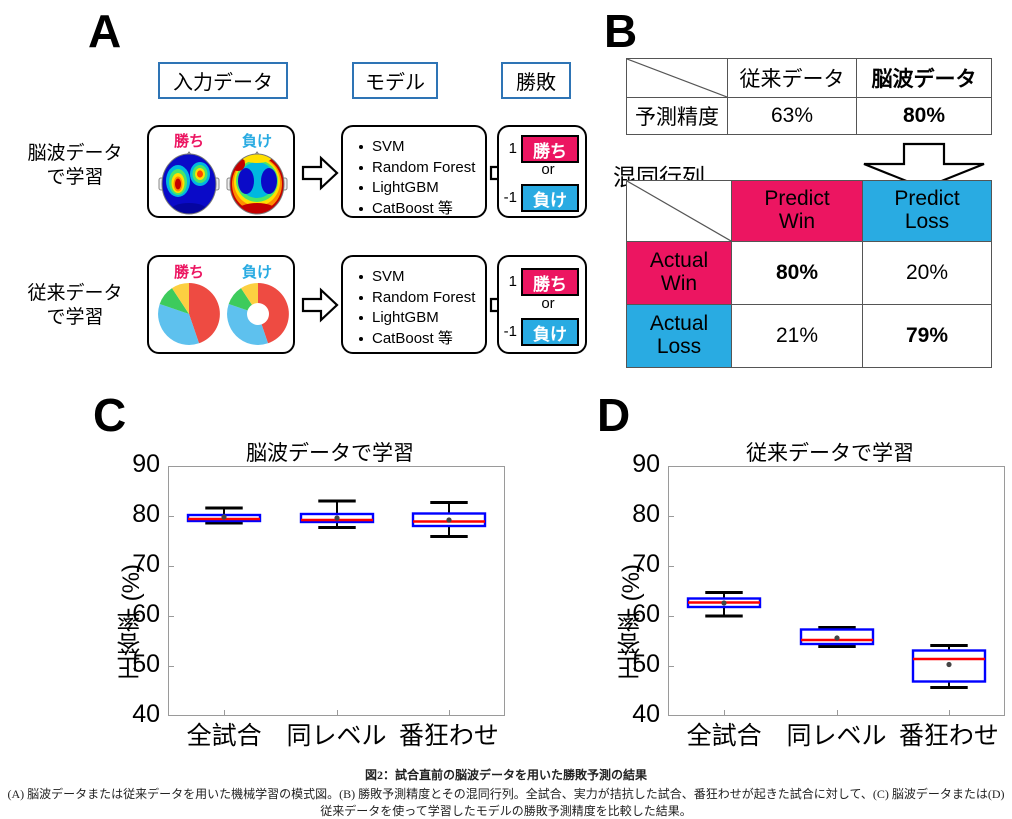 This screenshot has height=819, width=1012. I want to click on confusion-matrix-header-row: Predict Win Predict Loss, so click(809, 211).